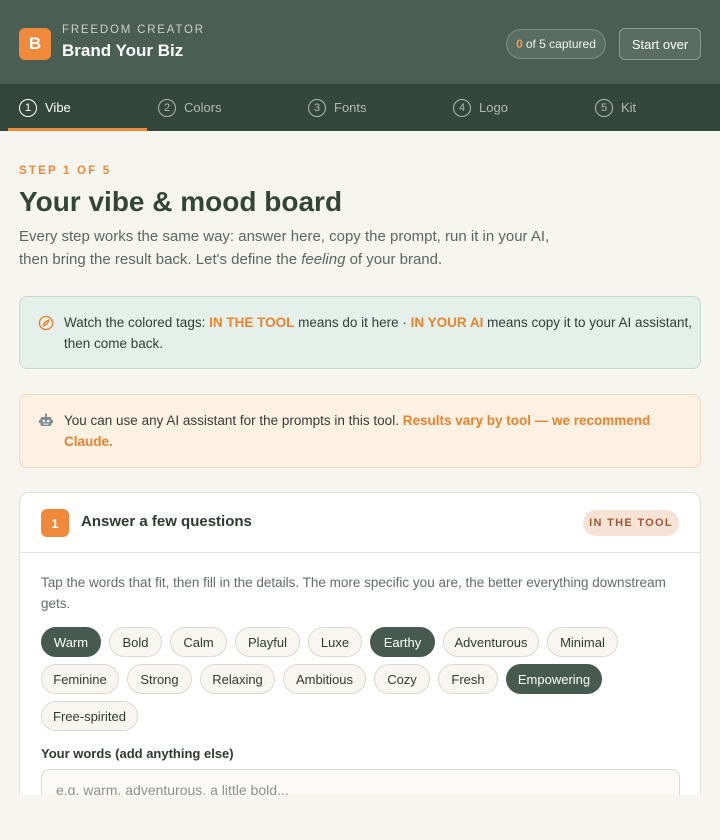 This screenshot has width=720, height=840. Describe the element at coordinates (237, 679) in the screenshot. I see `chip-relaxing: Relaxing` at that location.